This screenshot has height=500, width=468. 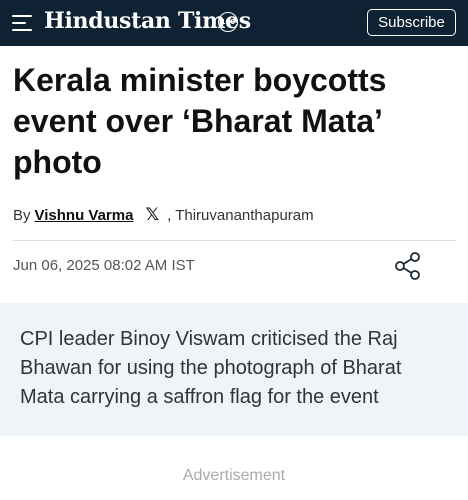 What do you see at coordinates (408, 266) in the screenshot?
I see `share-icon` at bounding box center [408, 266].